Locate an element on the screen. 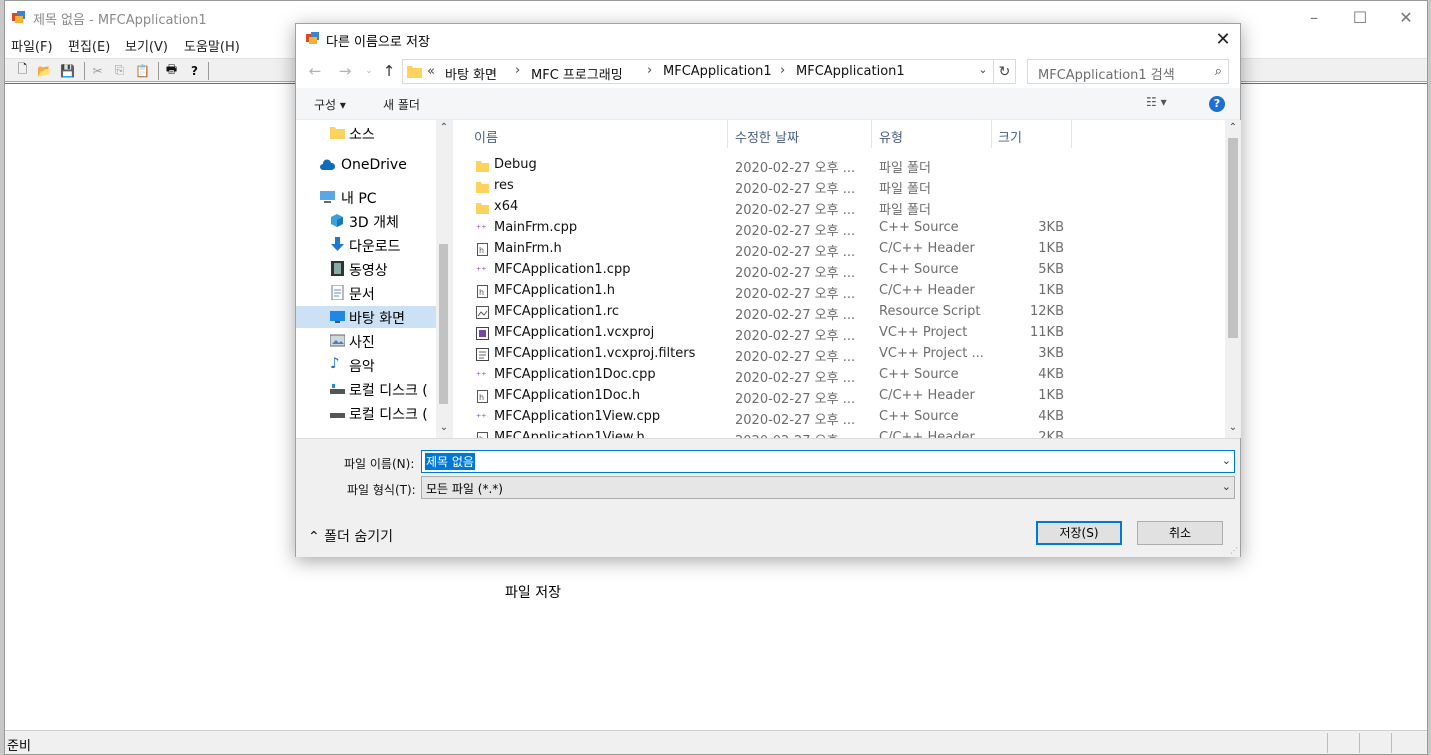 The image size is (1431, 755). column-header-date: 수정한 날짜 is located at coordinates (800, 134).